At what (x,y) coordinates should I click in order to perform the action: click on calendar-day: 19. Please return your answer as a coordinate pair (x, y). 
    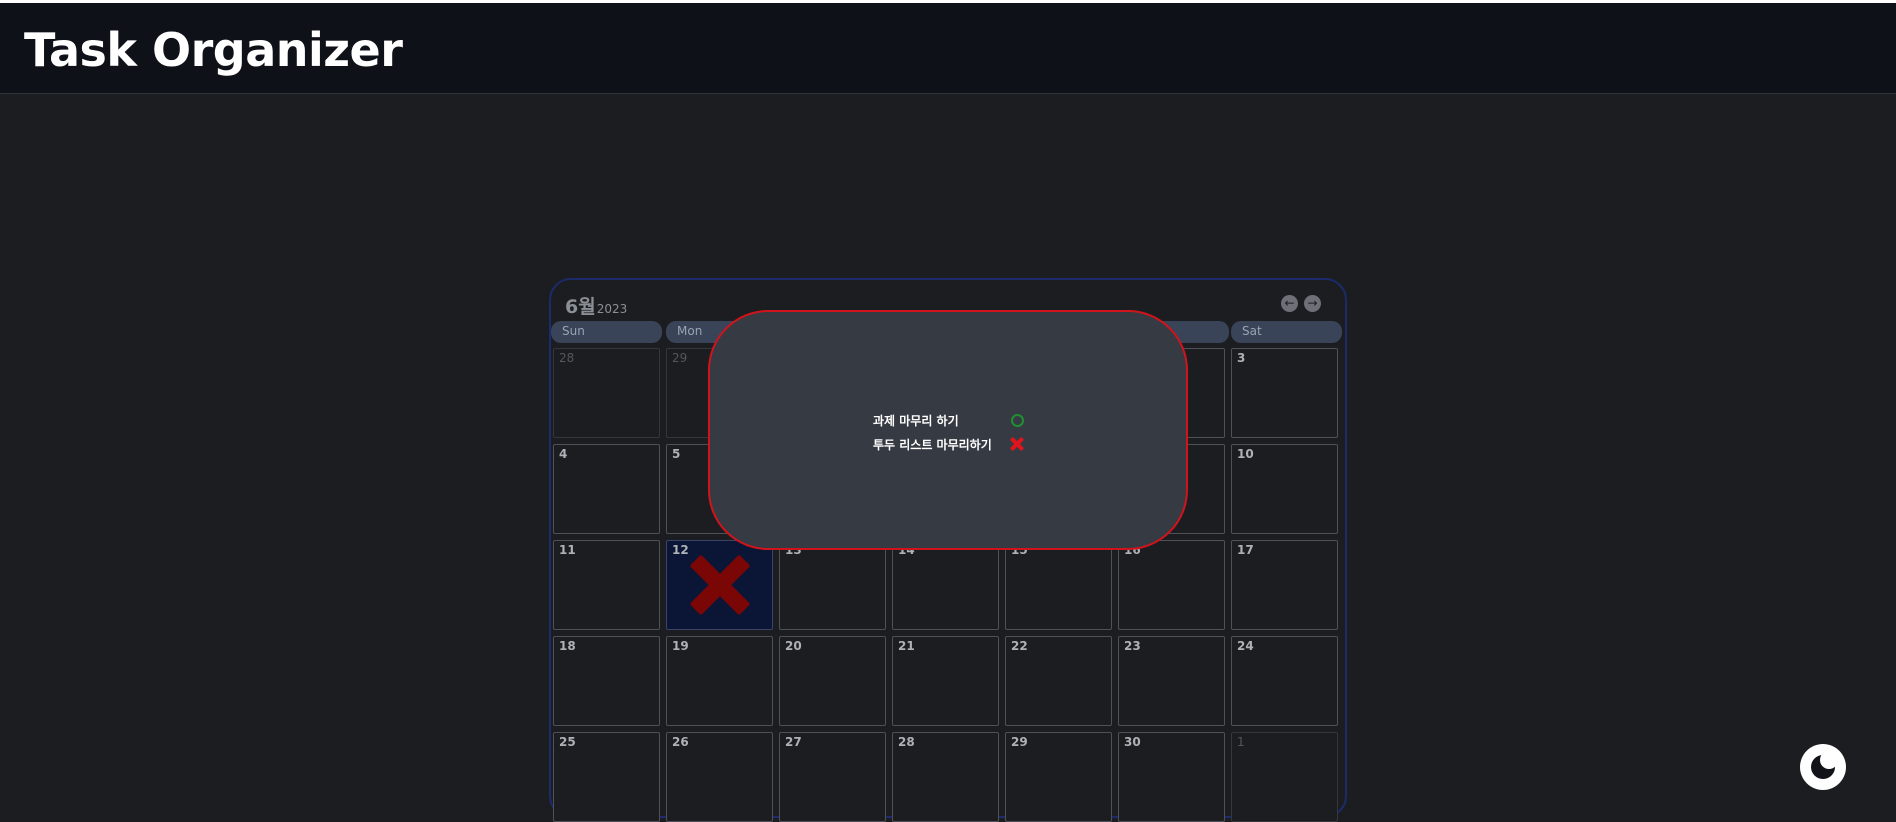
    Looking at the image, I should click on (719, 681).